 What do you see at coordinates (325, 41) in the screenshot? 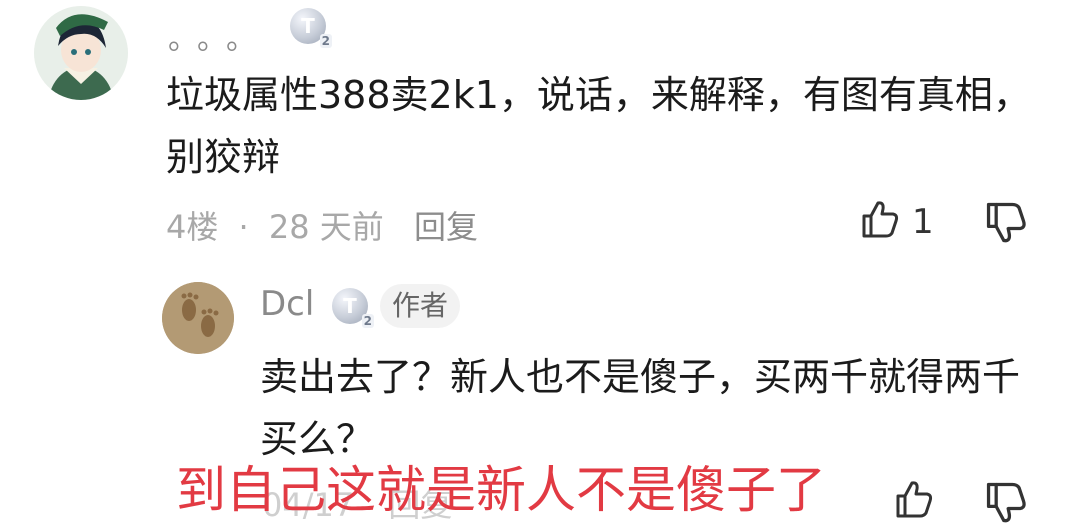
I see `level-badge-number: 2` at bounding box center [325, 41].